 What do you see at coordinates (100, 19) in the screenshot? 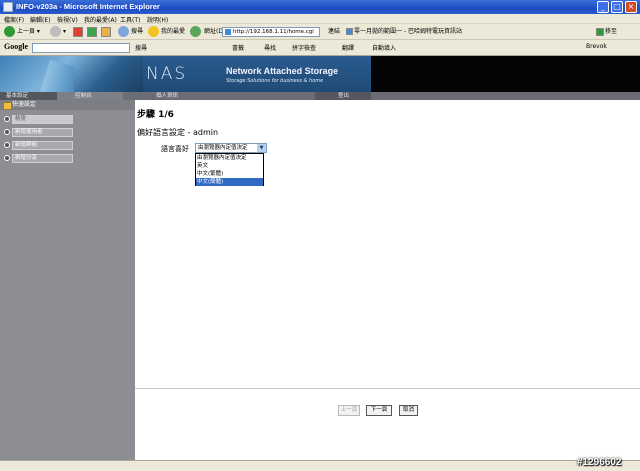
I see `menu-favorites: 我的最愛(A)` at bounding box center [100, 19].